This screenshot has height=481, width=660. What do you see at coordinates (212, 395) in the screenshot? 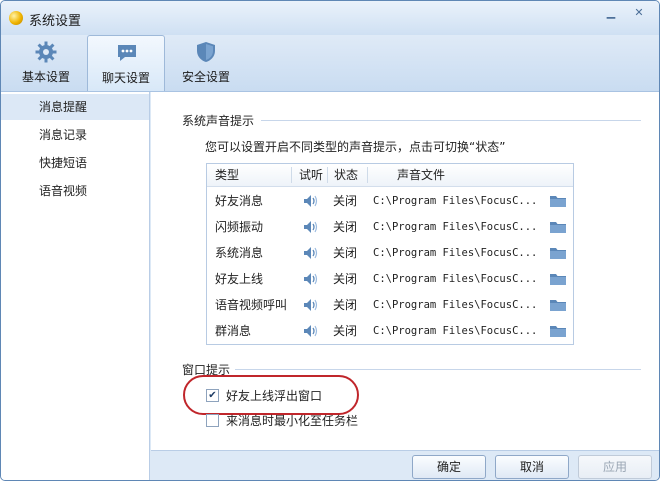
I see `online-popup-checkbox: ✔` at bounding box center [212, 395].